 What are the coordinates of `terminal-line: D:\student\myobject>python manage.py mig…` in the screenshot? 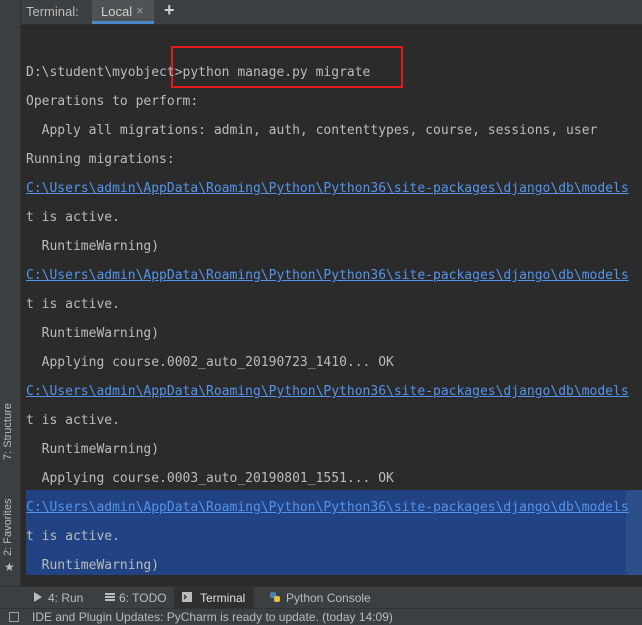 It's located at (198, 72).